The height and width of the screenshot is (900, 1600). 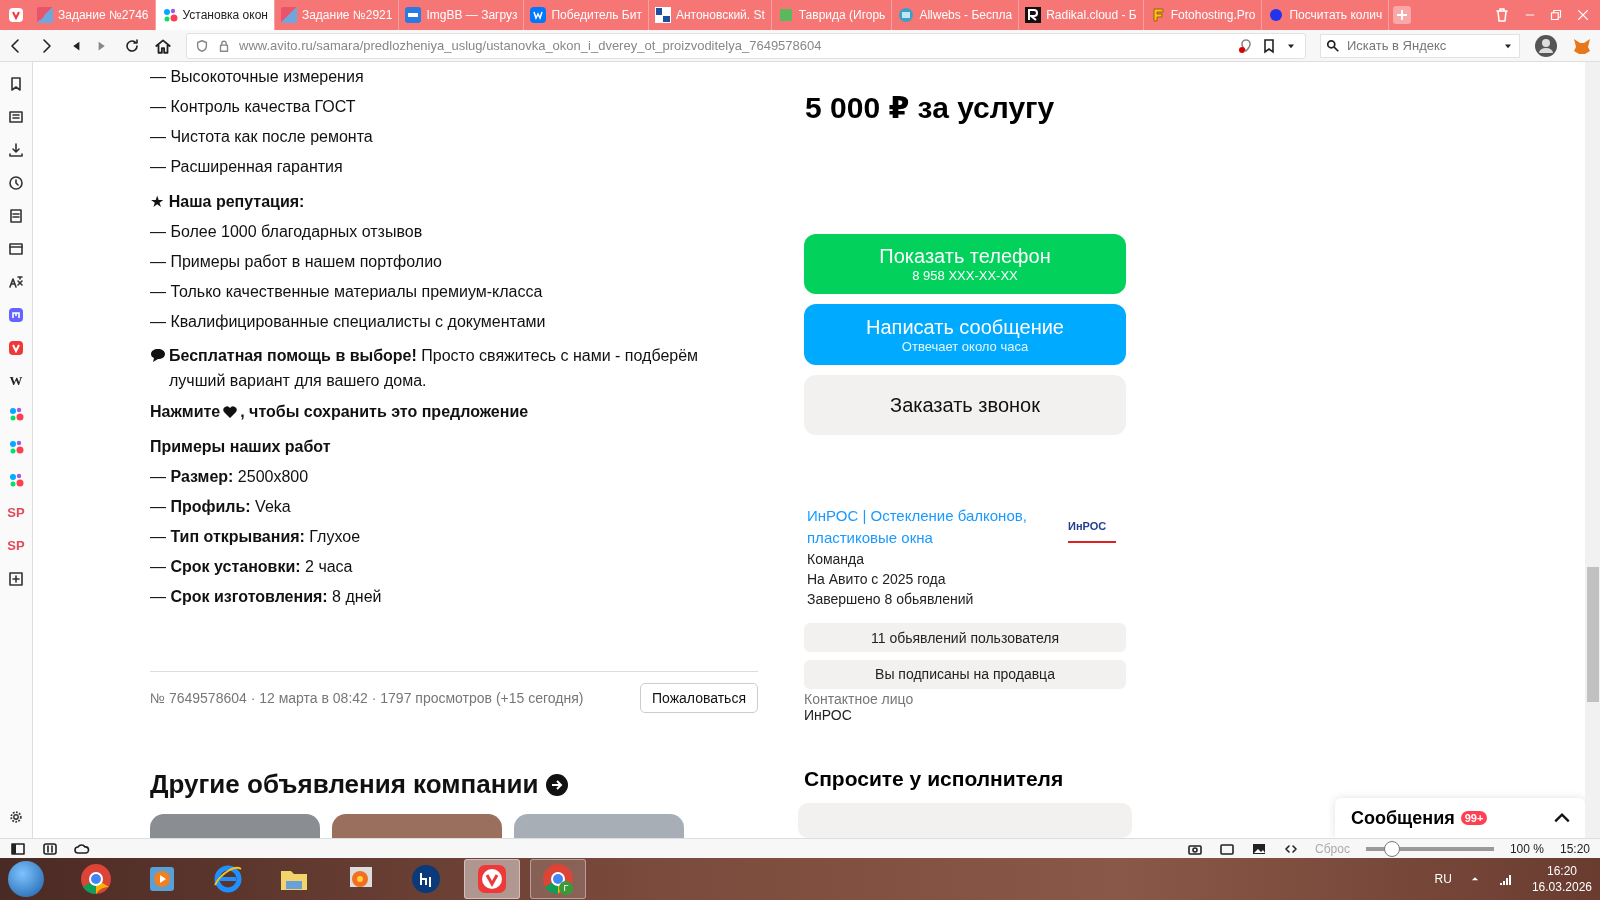 I want to click on globe-icon, so click(x=906, y=15).